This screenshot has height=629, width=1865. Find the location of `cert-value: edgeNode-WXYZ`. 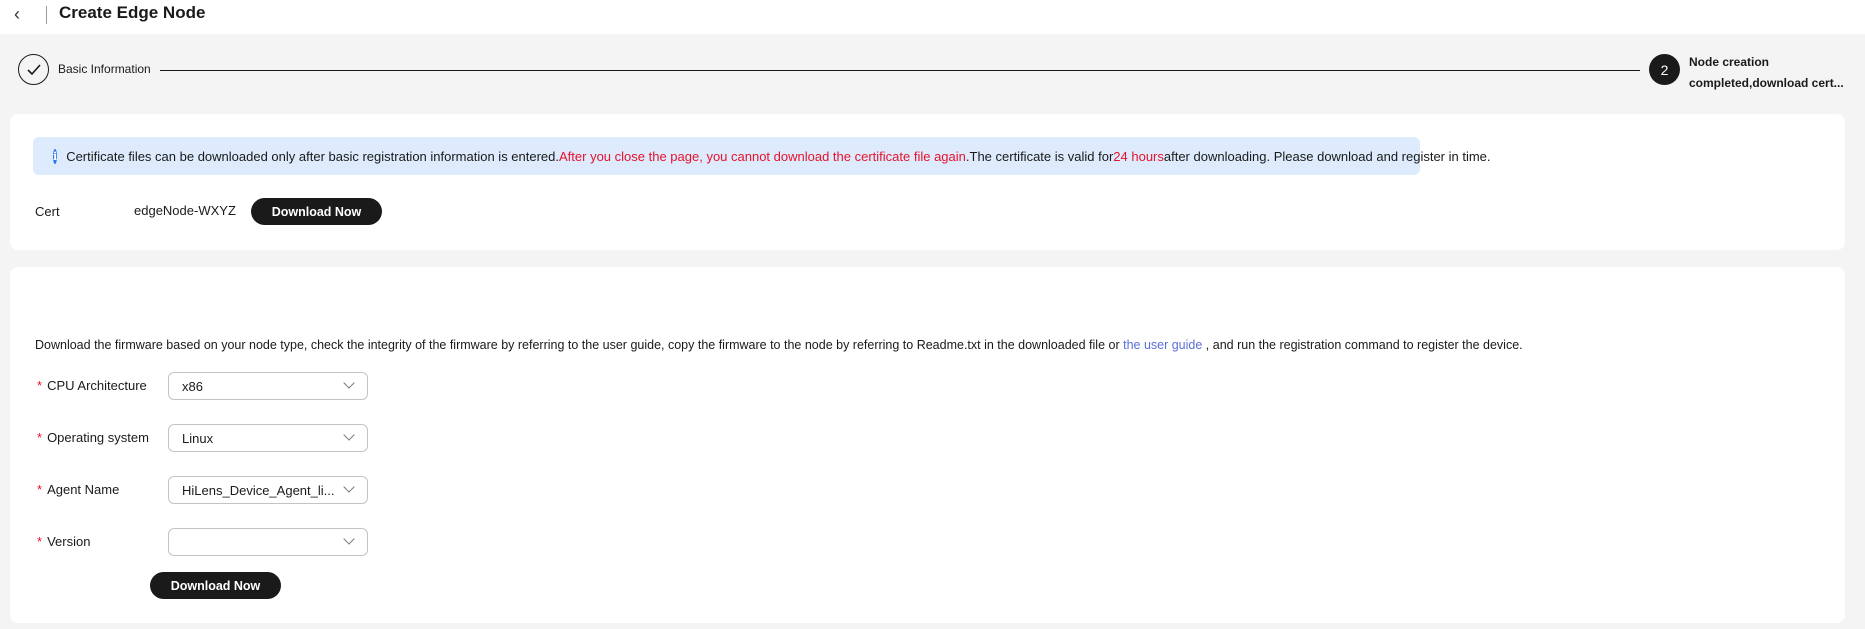

cert-value: edgeNode-WXYZ is located at coordinates (185, 210).